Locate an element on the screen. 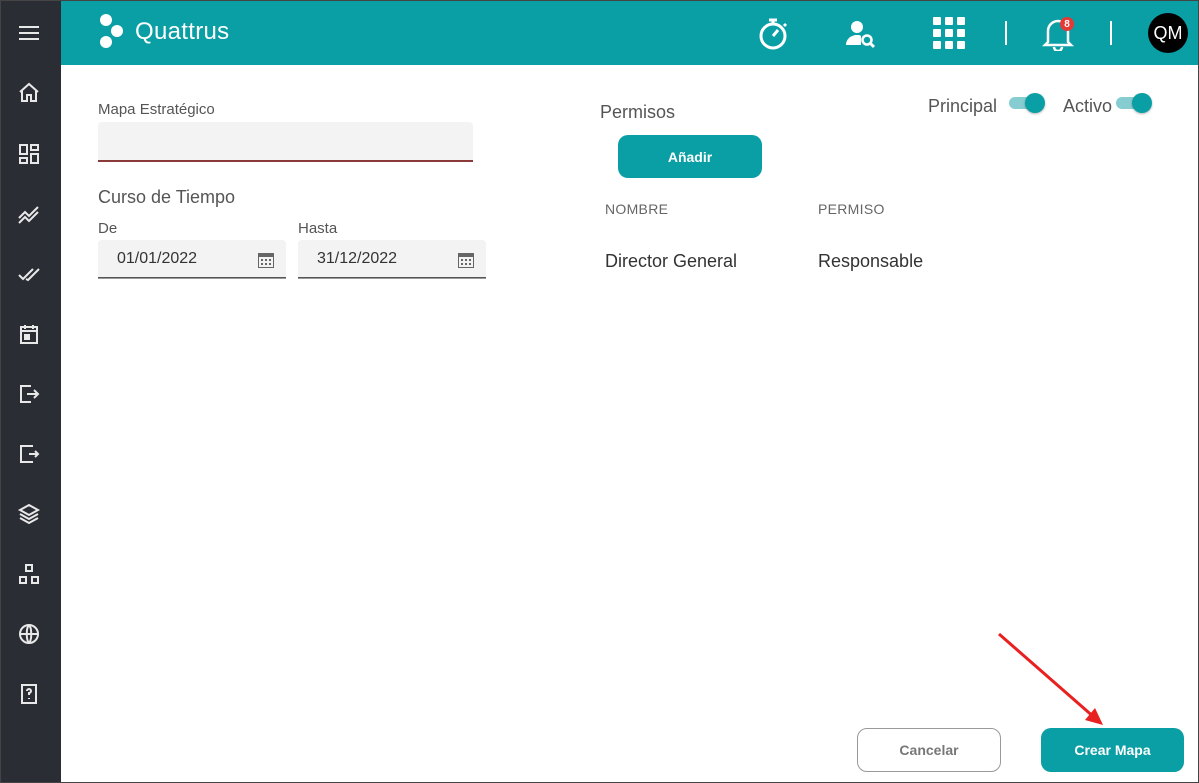 This screenshot has height=783, width=1199. app-name: Quattrus is located at coordinates (182, 31).